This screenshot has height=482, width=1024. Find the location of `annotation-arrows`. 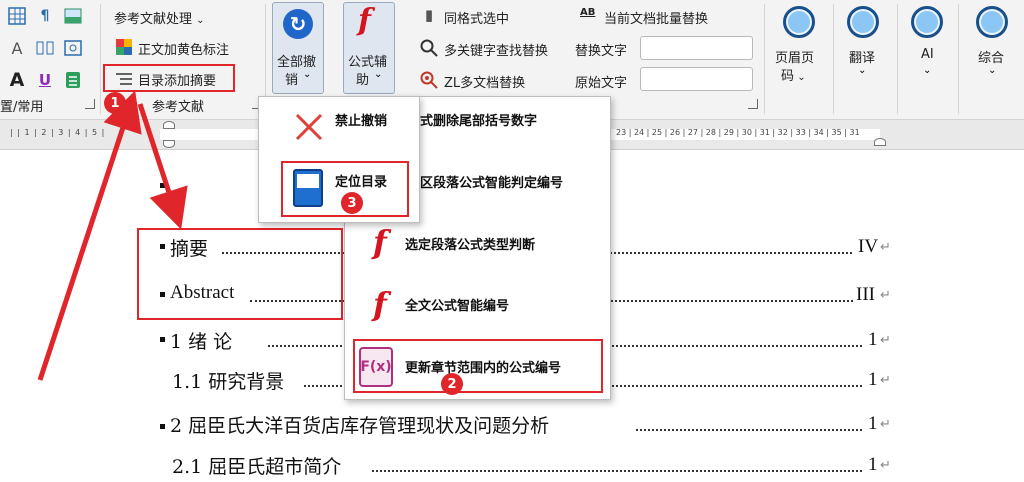

annotation-arrows is located at coordinates (112, 235).